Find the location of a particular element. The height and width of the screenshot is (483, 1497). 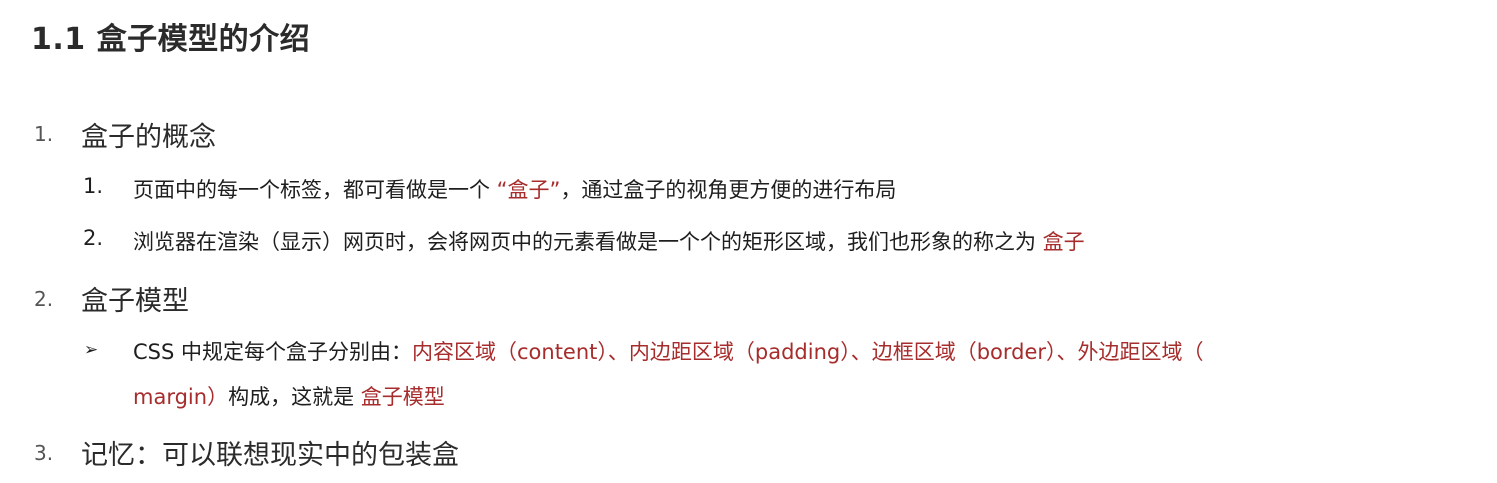

item-1-1-text: 页面中的每一个标签，都可看做是一个 “盒子”，通过盒子的视角更方便的进行布局 is located at coordinates (514, 189).